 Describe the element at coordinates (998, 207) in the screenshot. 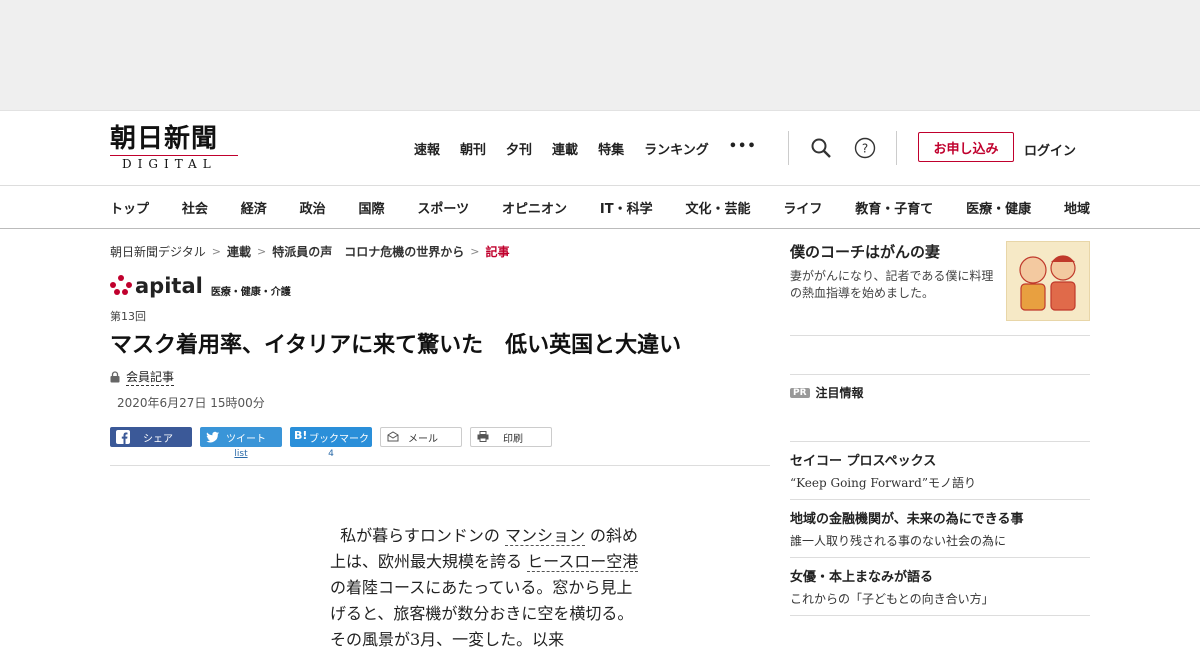

I see `category-health: 医療・健康` at that location.